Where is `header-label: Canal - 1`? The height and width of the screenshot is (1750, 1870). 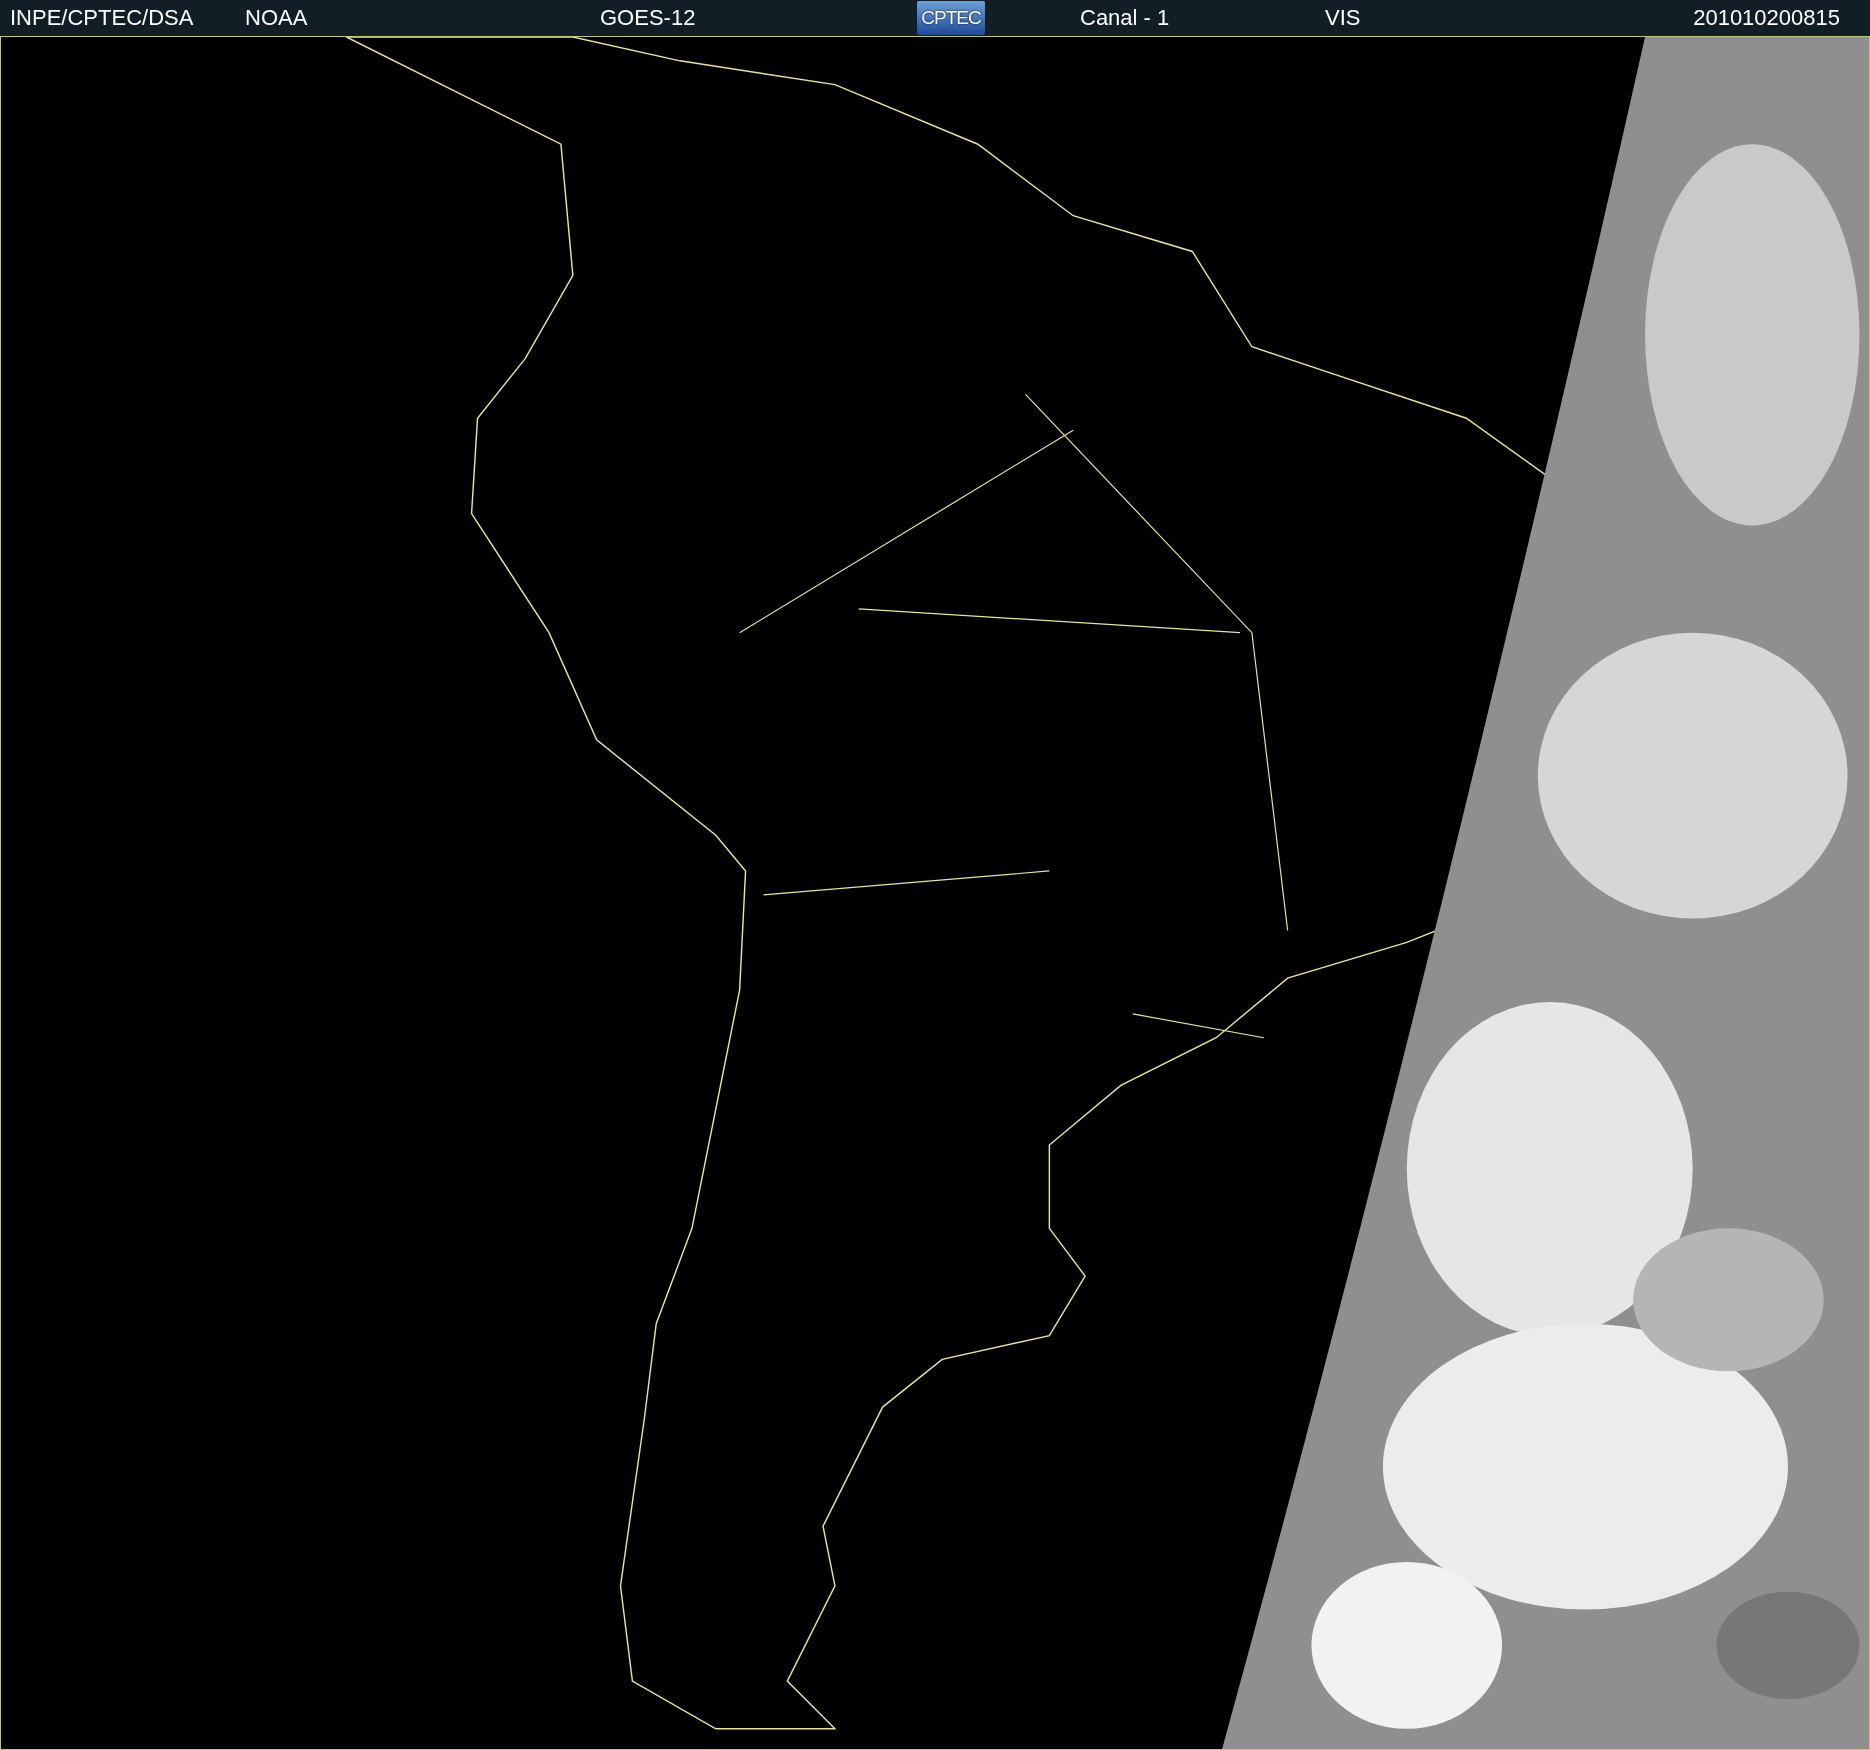
header-label: Canal - 1 is located at coordinates (1125, 18).